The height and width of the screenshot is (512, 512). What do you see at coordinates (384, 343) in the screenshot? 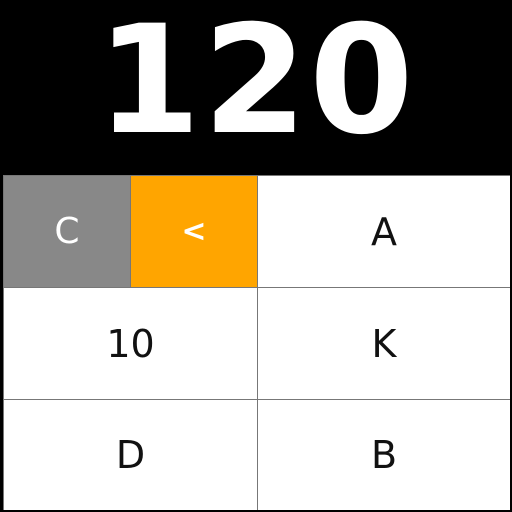
I see `key-k-button: K` at bounding box center [384, 343].